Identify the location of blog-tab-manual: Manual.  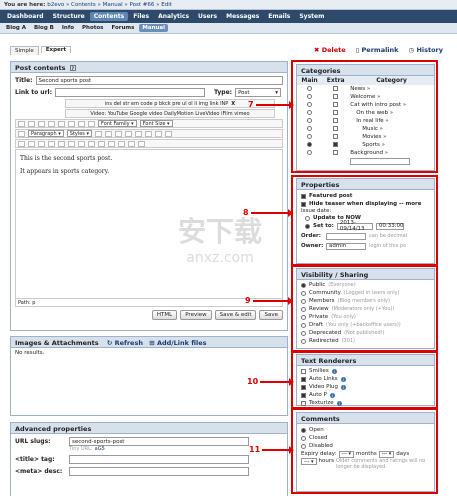
(154, 28).